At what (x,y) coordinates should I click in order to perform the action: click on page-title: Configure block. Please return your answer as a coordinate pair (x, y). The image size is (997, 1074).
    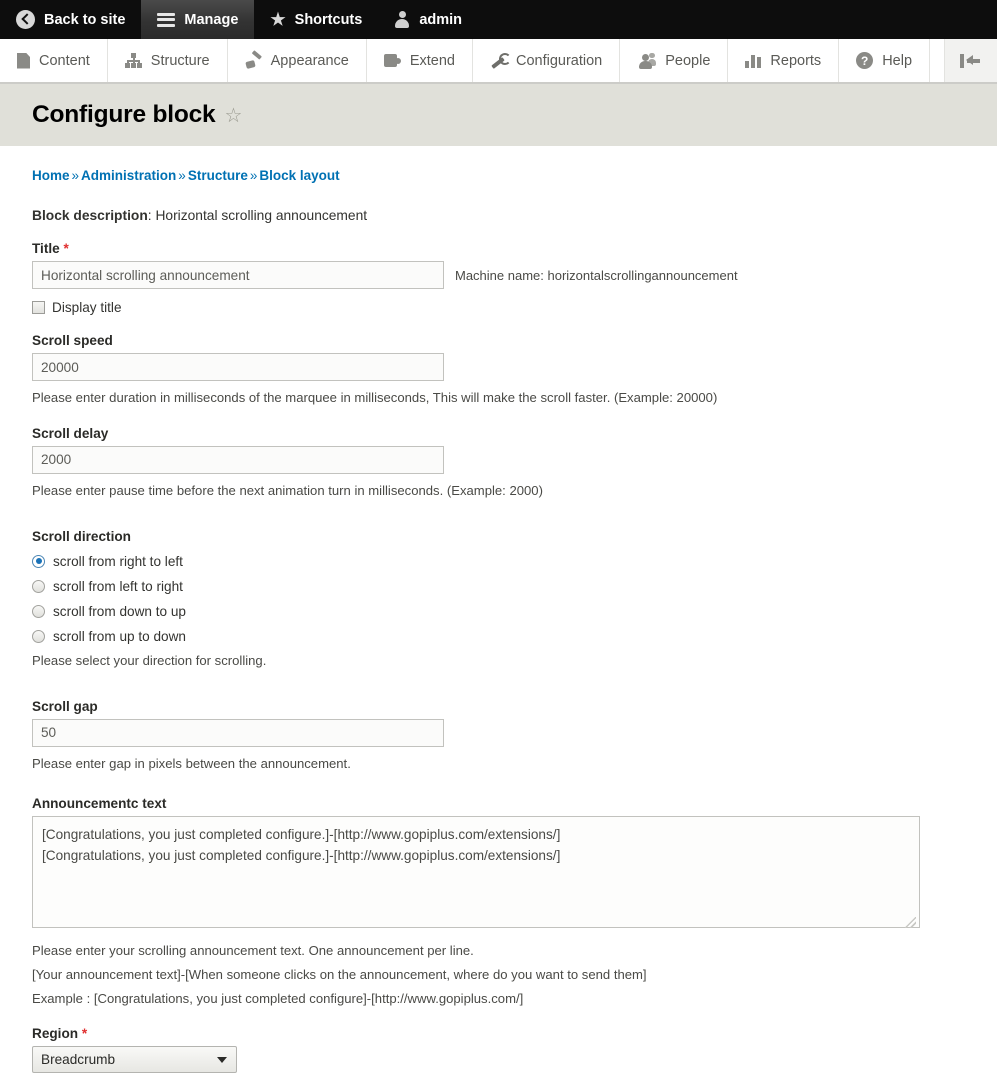
    Looking at the image, I should click on (124, 114).